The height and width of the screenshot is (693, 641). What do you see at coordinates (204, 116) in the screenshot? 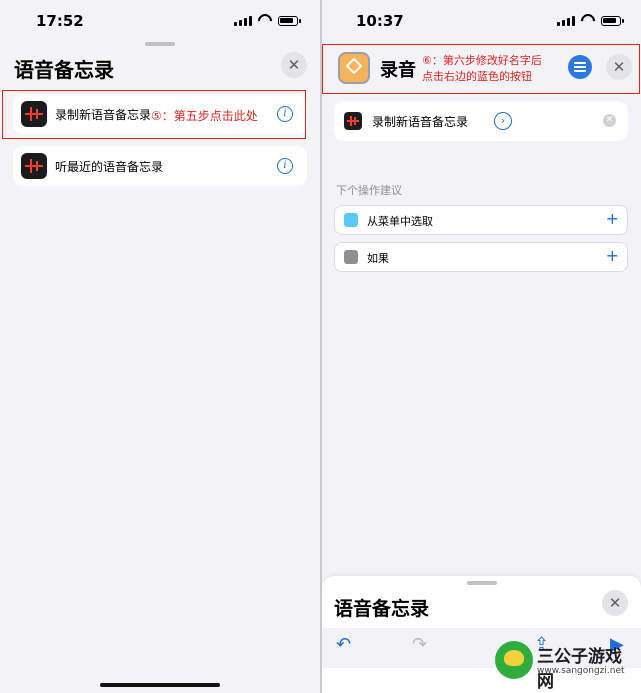
I see `annotation-step5: ⑤：第五步点击此处` at bounding box center [204, 116].